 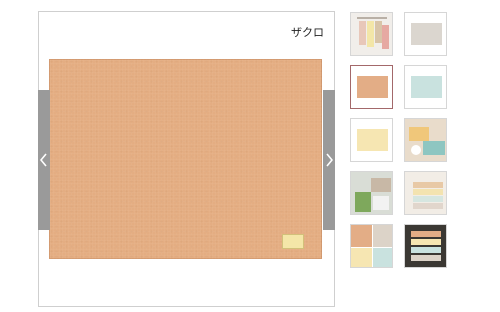 What do you see at coordinates (425, 193) in the screenshot?
I see `thumbnail-folded-towels` at bounding box center [425, 193].